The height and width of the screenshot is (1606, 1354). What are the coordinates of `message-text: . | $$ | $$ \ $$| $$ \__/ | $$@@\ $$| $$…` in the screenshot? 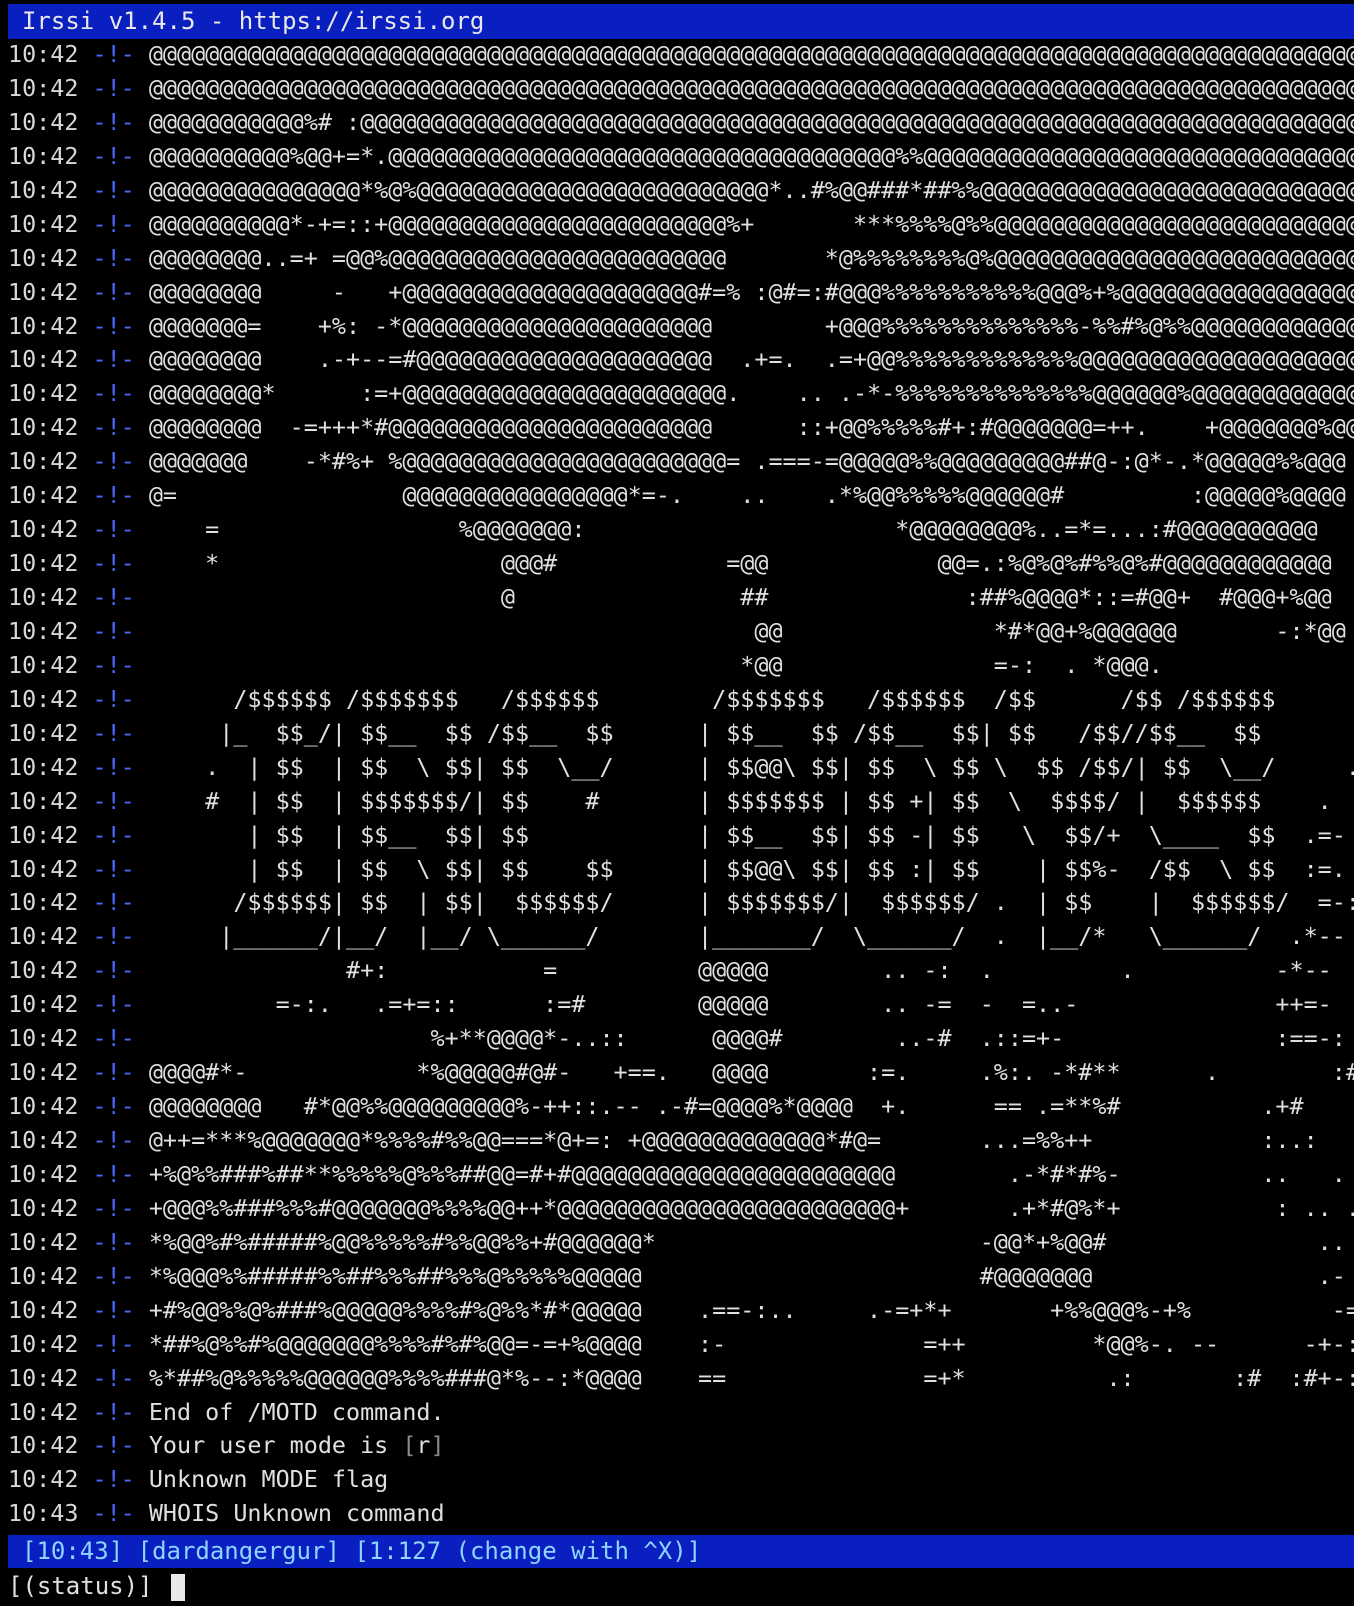 It's located at (751, 766).